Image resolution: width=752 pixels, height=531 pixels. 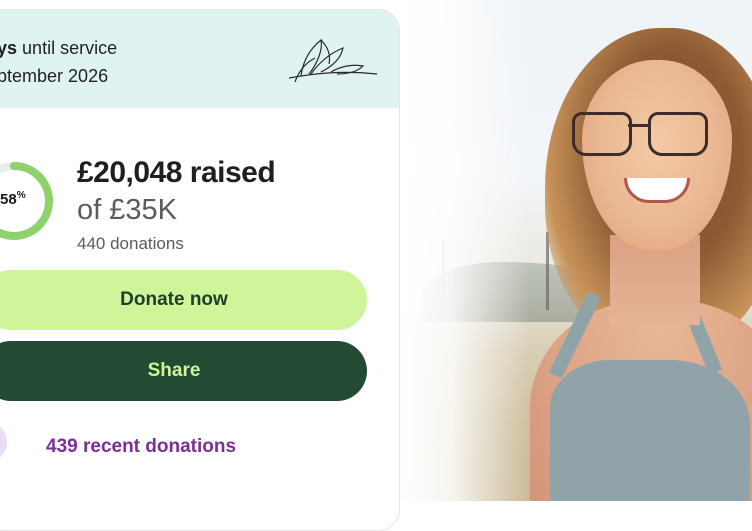 What do you see at coordinates (21, 195) in the screenshot?
I see `progress-percent-sign: %` at bounding box center [21, 195].